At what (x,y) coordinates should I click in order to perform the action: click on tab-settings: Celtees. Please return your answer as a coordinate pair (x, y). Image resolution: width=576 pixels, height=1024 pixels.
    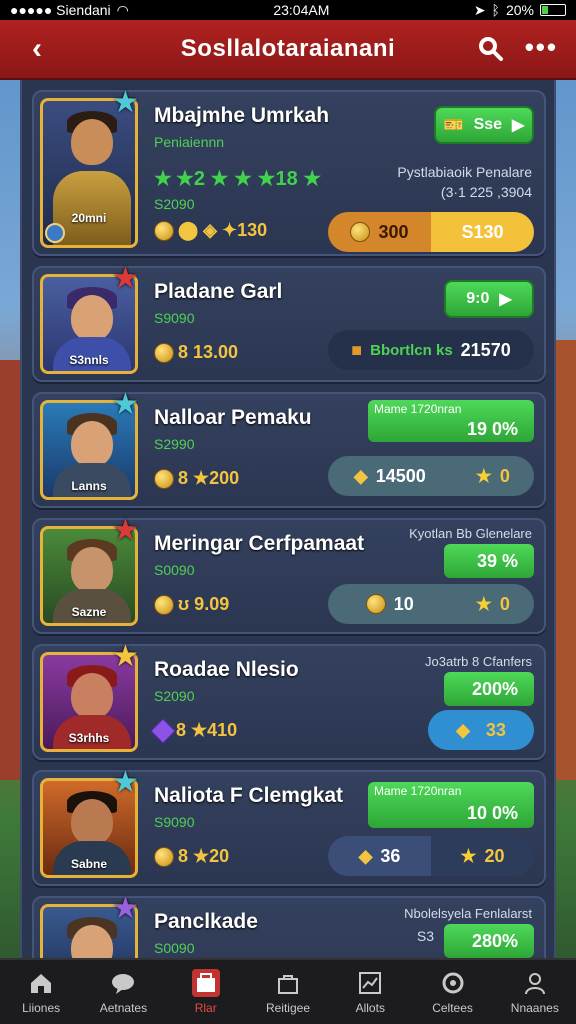
    Looking at the image, I should click on (452, 992).